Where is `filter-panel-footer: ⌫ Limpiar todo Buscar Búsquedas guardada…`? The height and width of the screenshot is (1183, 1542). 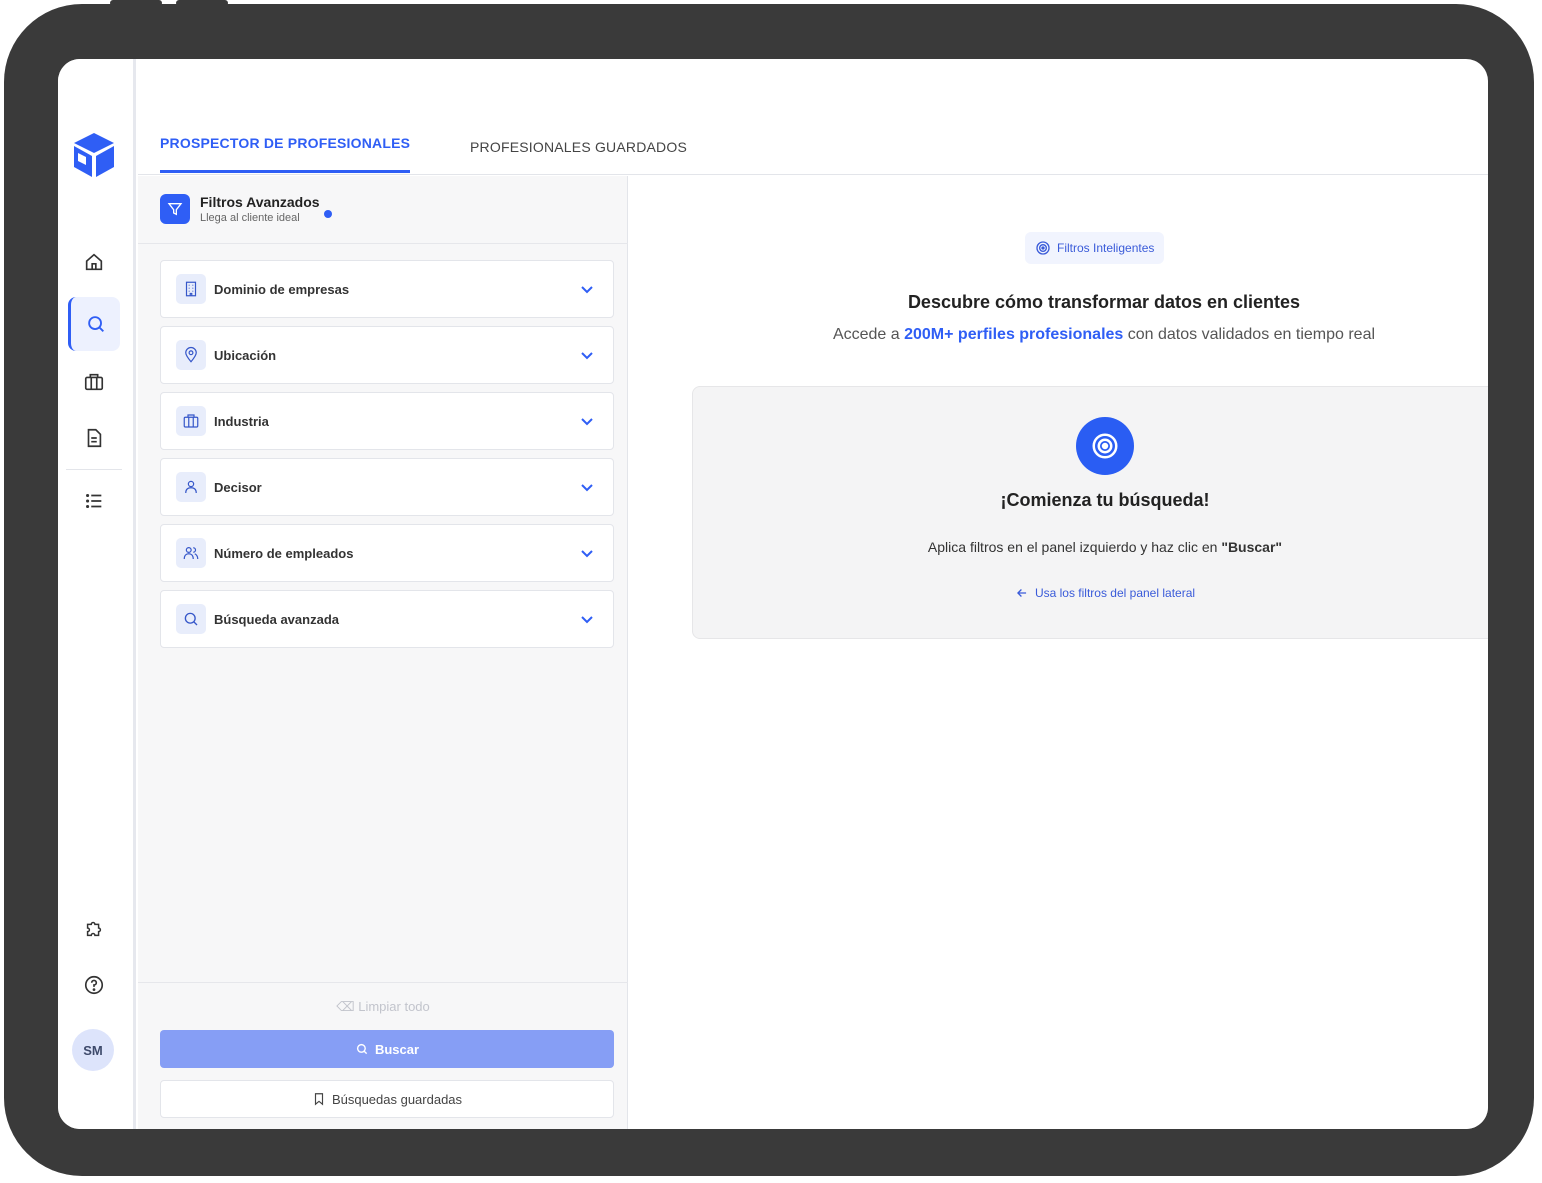
filter-panel-footer: ⌫ Limpiar todo Buscar Búsquedas guardada… is located at coordinates (383, 1055).